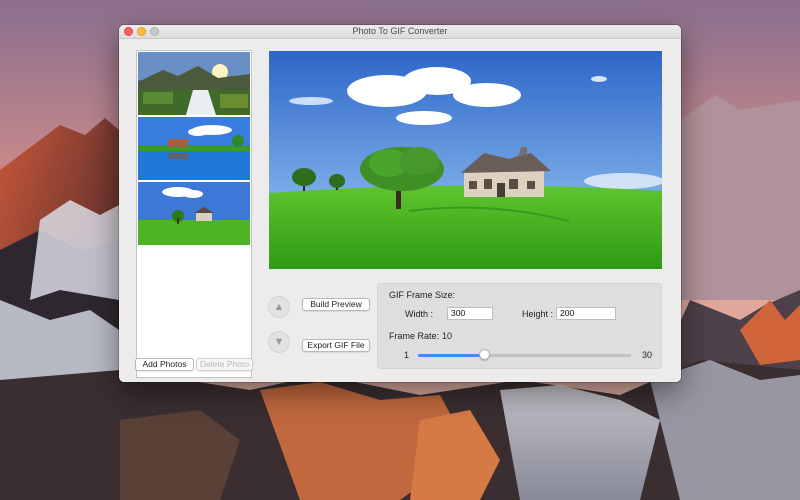 Image resolution: width=800 pixels, height=500 pixels. I want to click on slider-max-label: 30, so click(647, 355).